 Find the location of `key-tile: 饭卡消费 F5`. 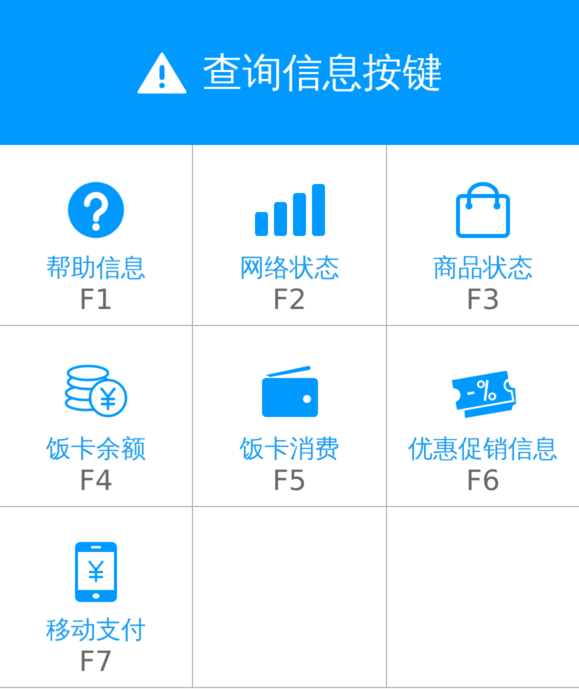

key-tile: 饭卡消费 F5 is located at coordinates (290, 416).